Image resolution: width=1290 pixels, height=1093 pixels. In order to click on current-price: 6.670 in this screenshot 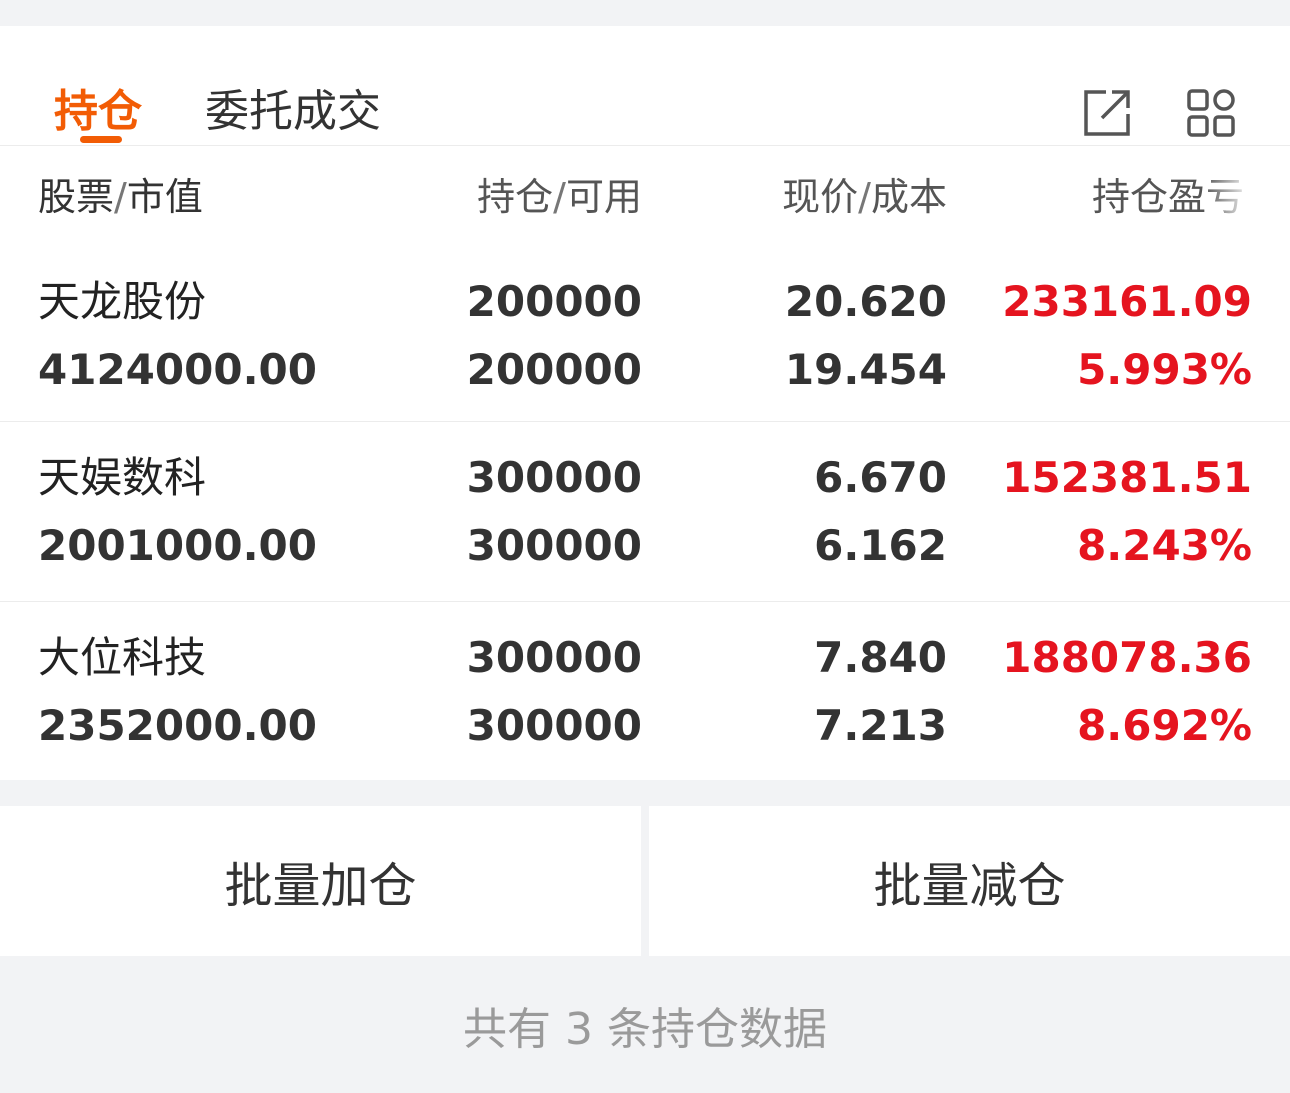, I will do `click(880, 477)`.